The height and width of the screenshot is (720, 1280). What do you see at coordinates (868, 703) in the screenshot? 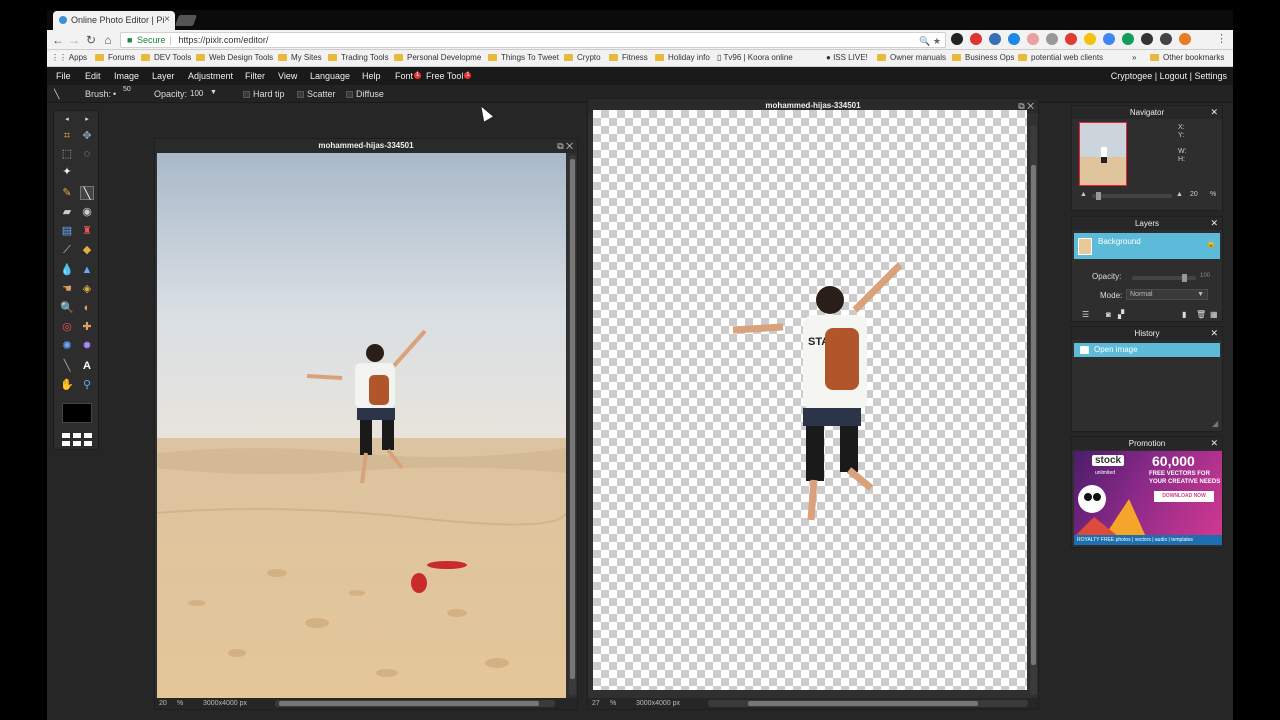
I see `horizontal-scrollbar` at bounding box center [868, 703].